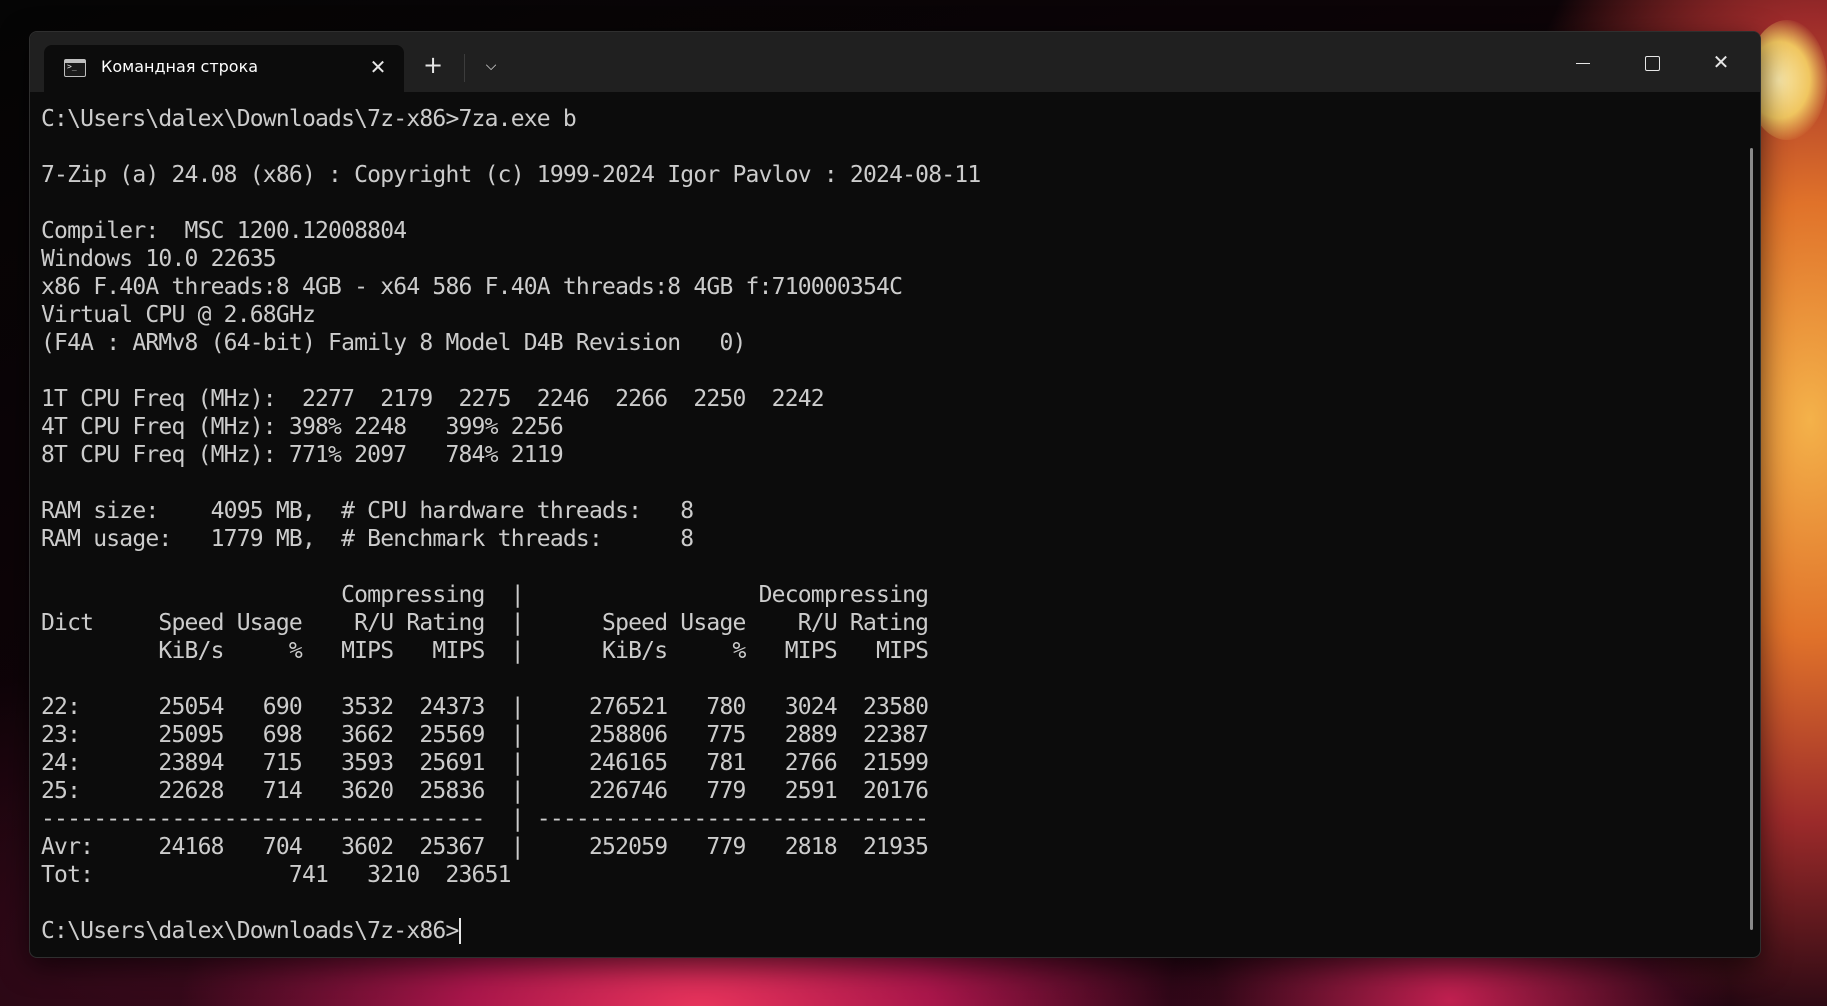  Describe the element at coordinates (378, 67) in the screenshot. I see `close-tab-icon: ✕` at that location.